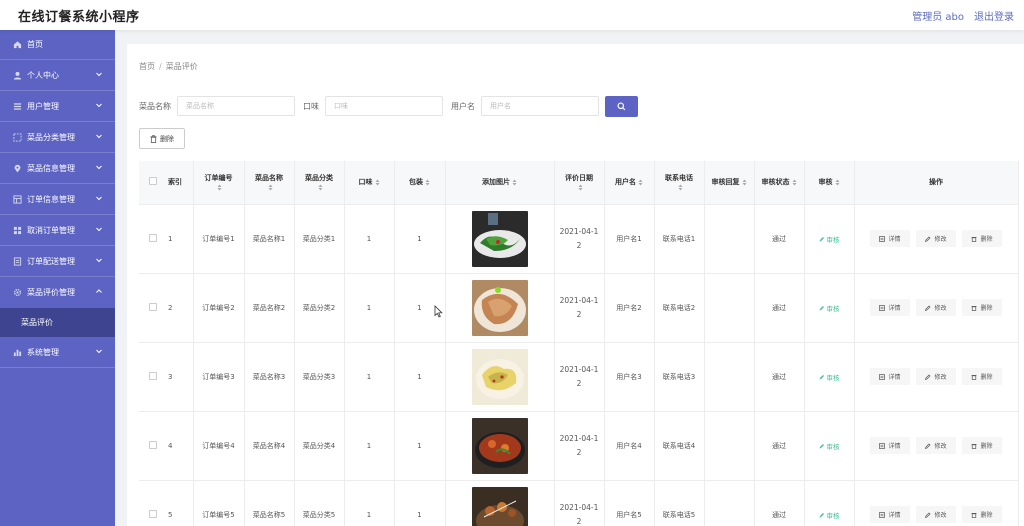 Image resolution: width=1024 pixels, height=526 pixels. I want to click on actions-cell: 详情 修改 删除, so click(936, 446).